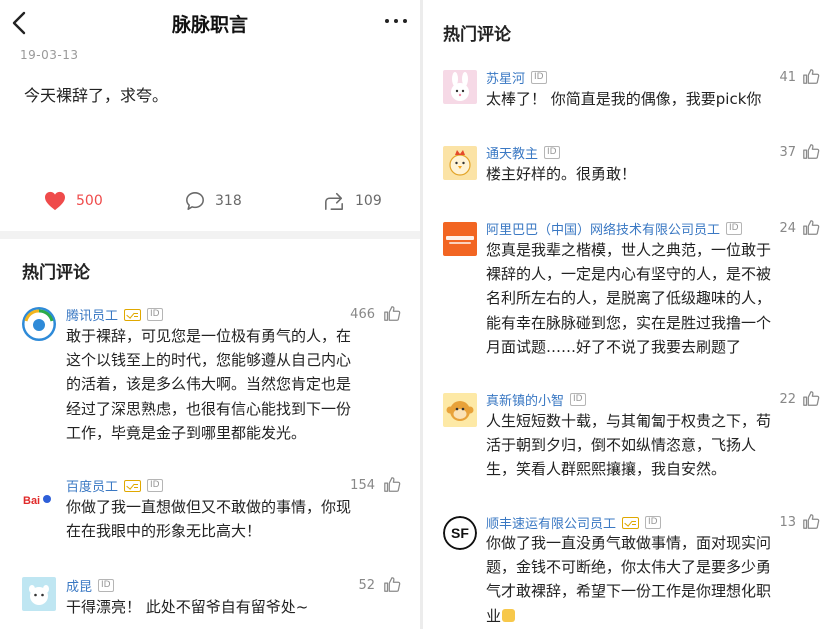  What do you see at coordinates (31, 501) in the screenshot?
I see `svg-text: Bai` at bounding box center [31, 501].